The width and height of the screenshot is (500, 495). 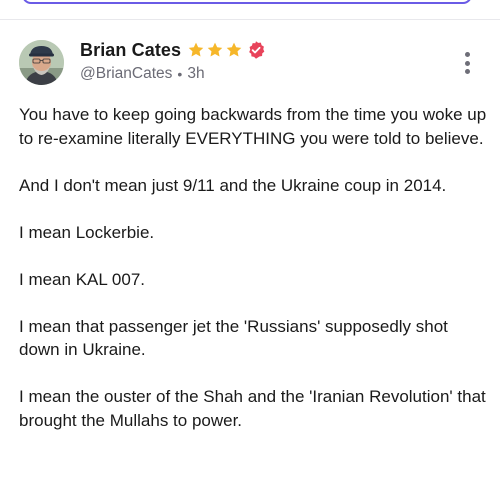 What do you see at coordinates (247, 2) in the screenshot?
I see `top-action-button` at bounding box center [247, 2].